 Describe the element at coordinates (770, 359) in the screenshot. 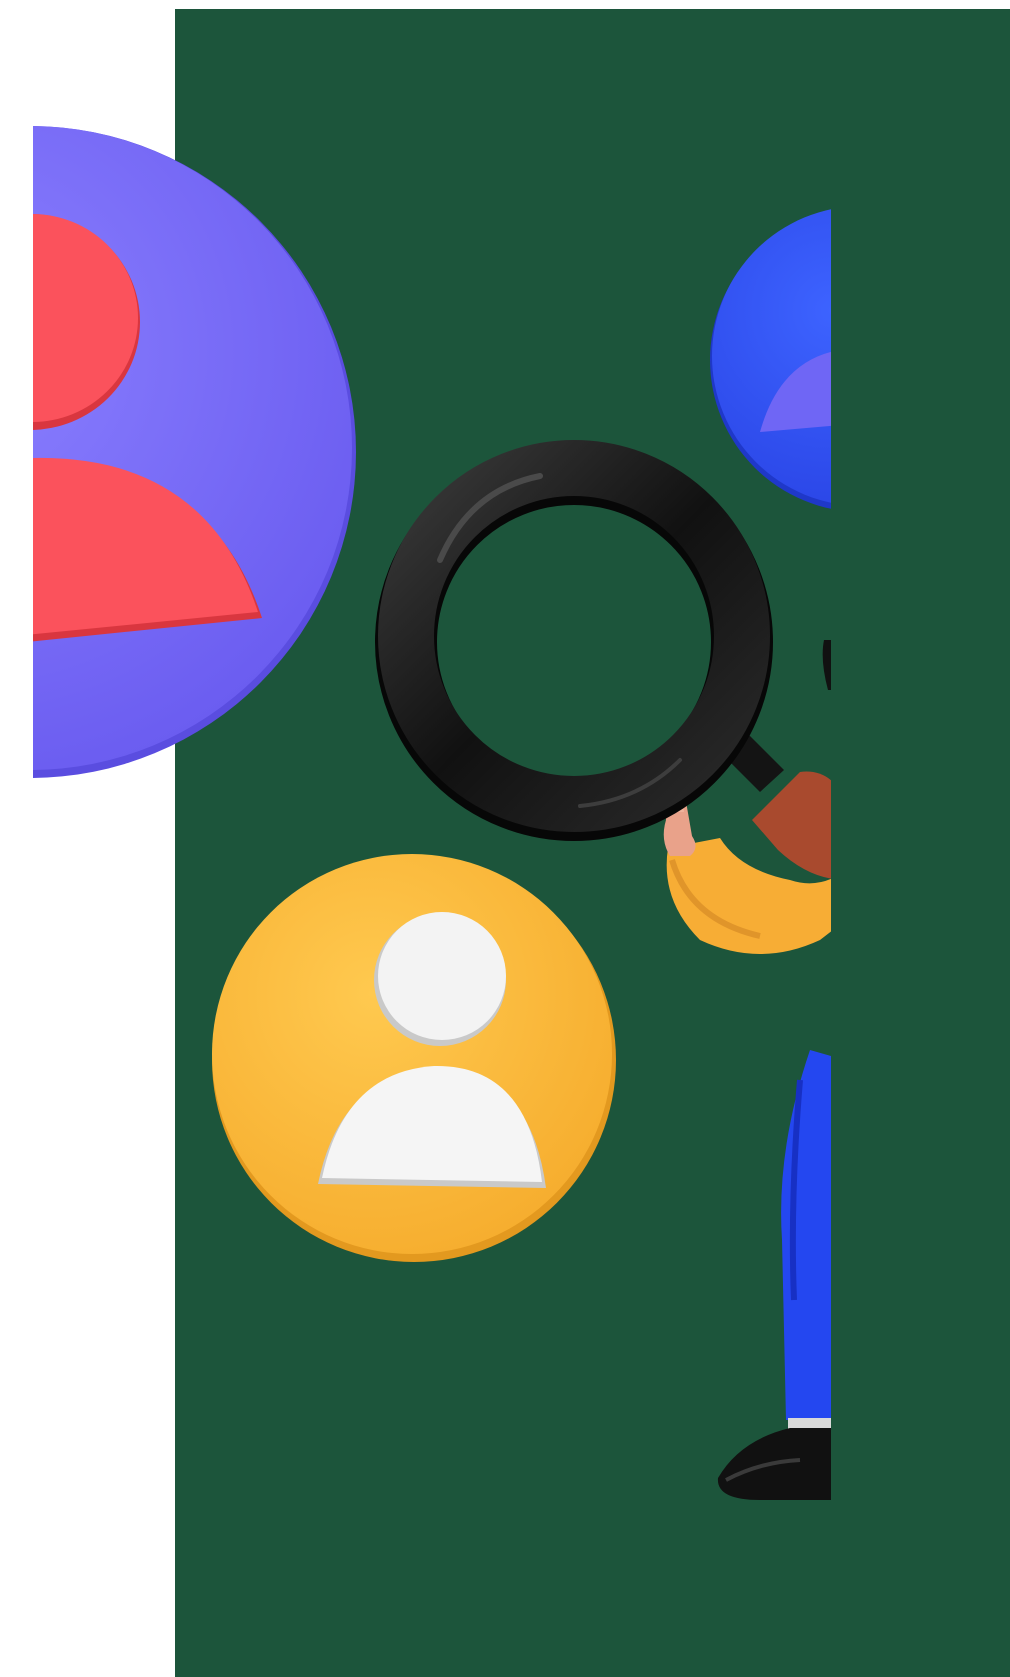

I see `blue-user-avatar-icon` at that location.